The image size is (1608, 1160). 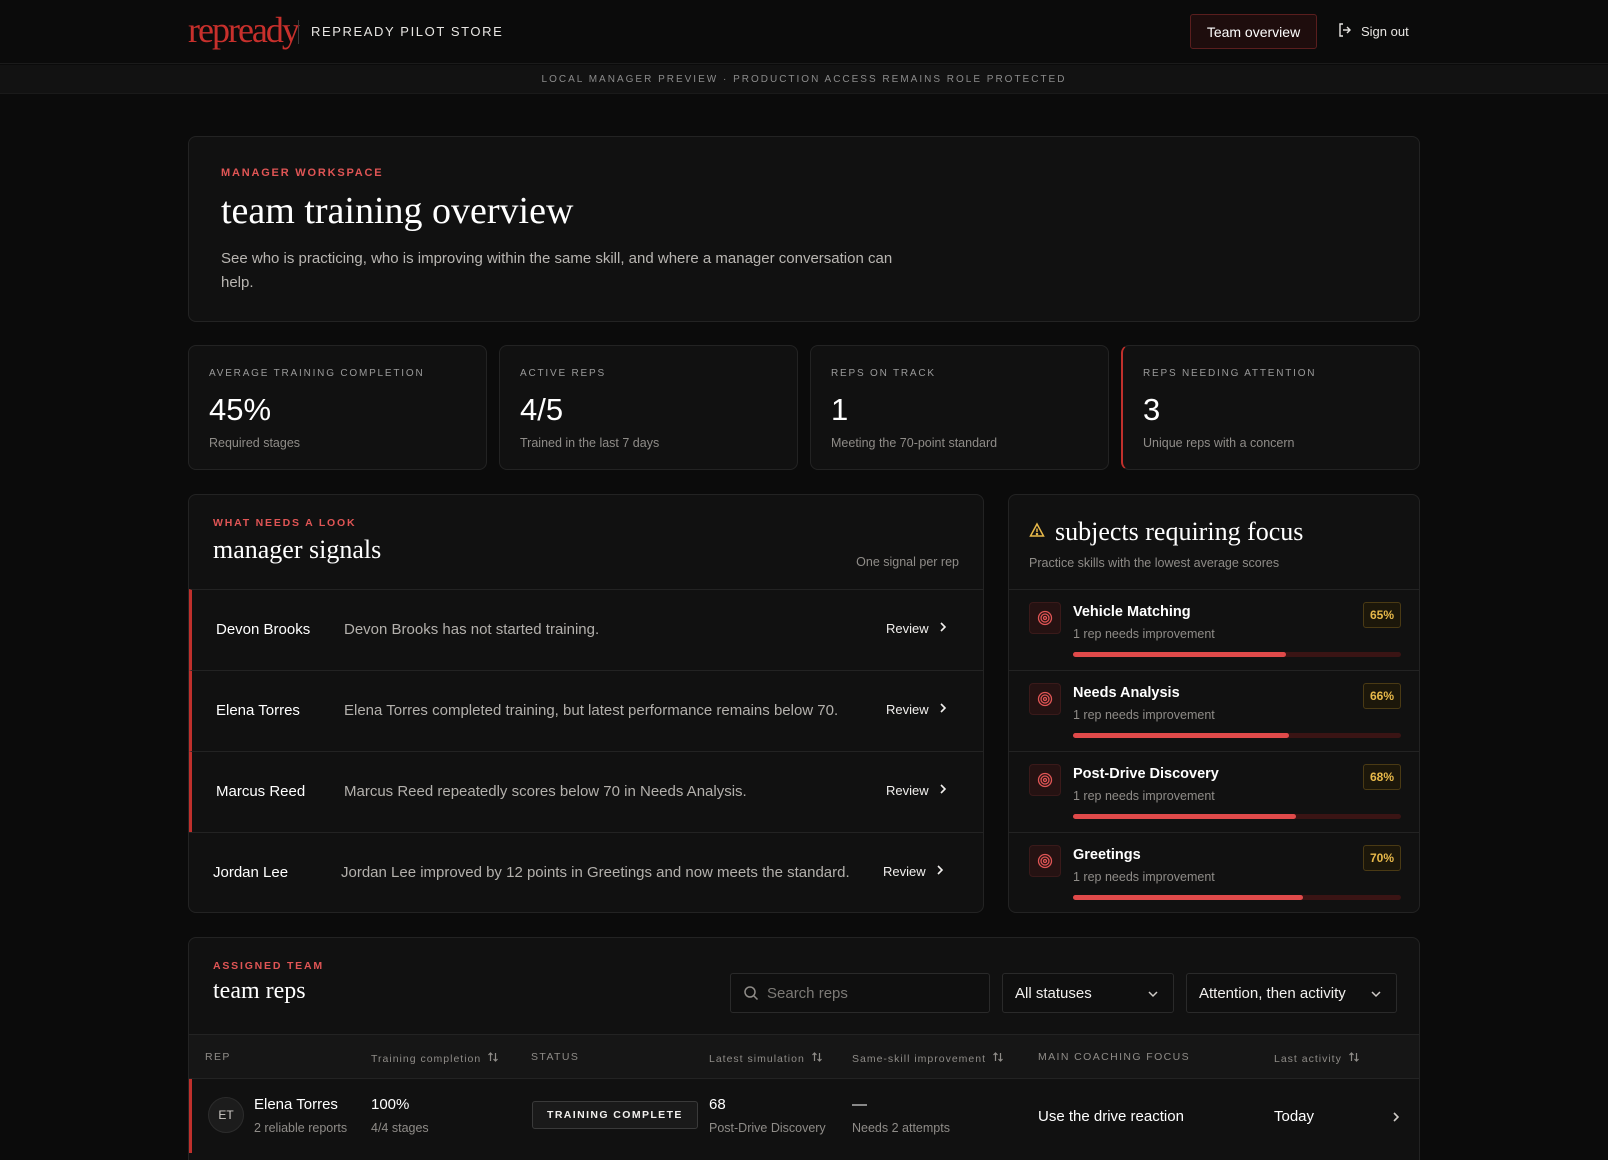 What do you see at coordinates (1385, 31) in the screenshot?
I see `sign-out-label: Sign out` at bounding box center [1385, 31].